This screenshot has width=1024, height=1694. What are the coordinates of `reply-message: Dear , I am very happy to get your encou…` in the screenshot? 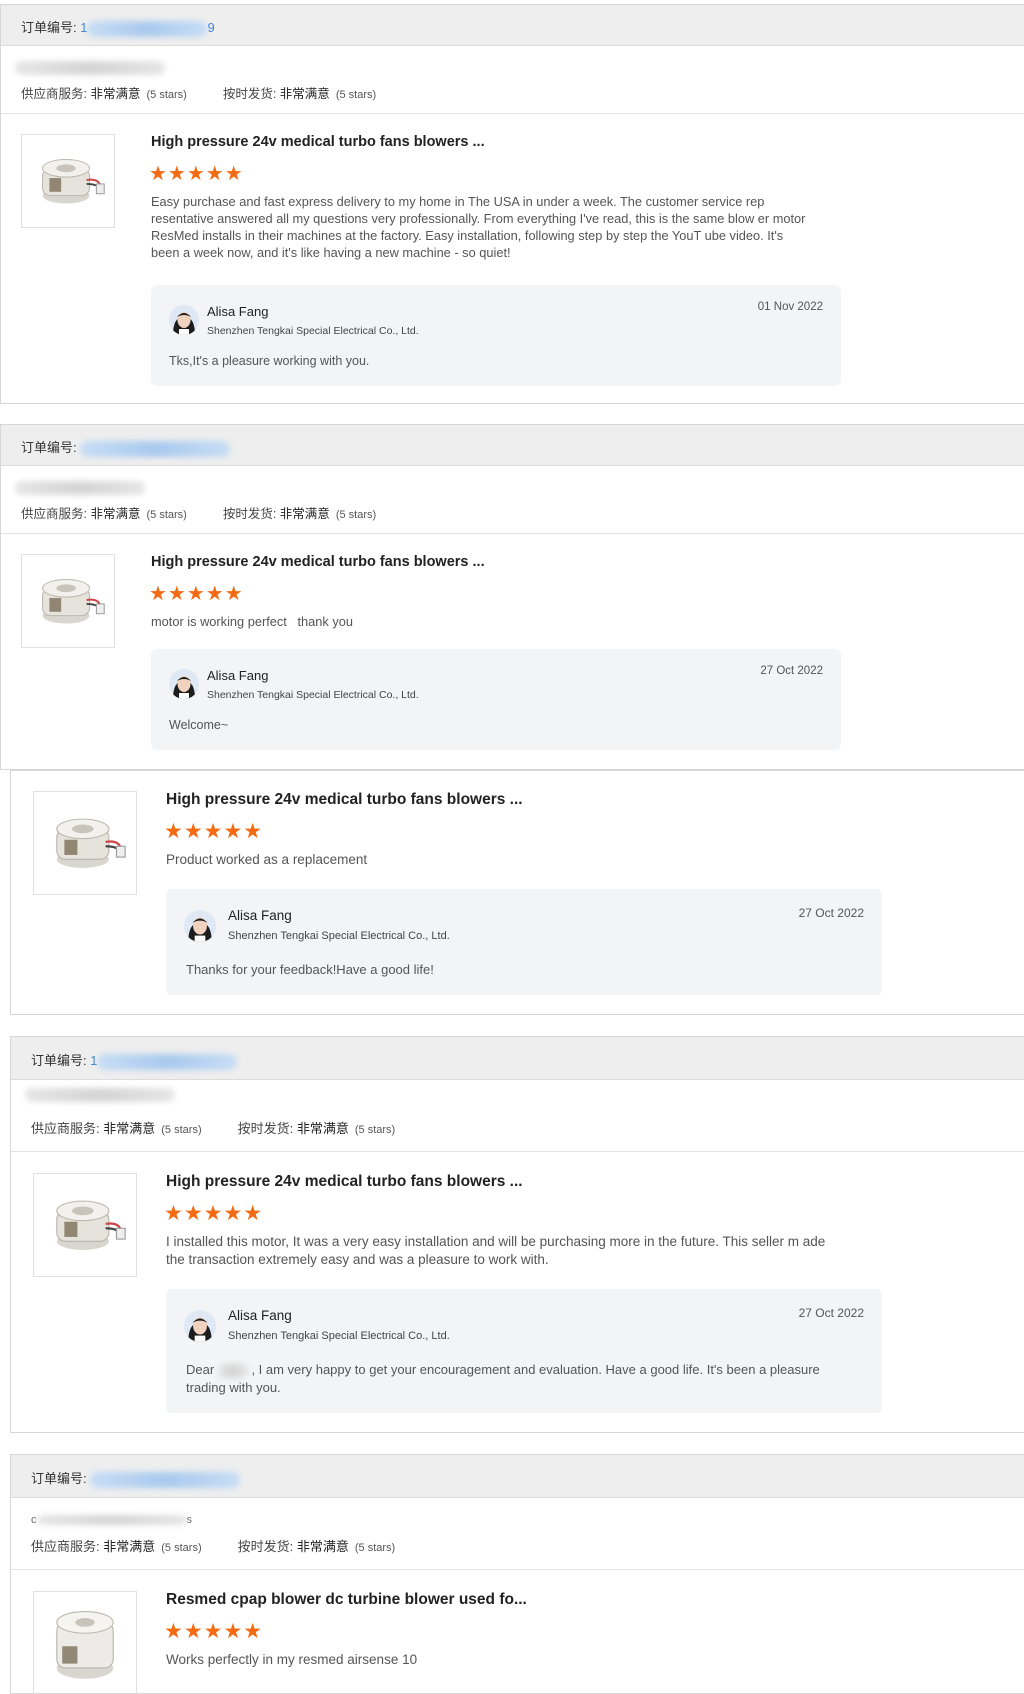 It's located at (503, 1378).